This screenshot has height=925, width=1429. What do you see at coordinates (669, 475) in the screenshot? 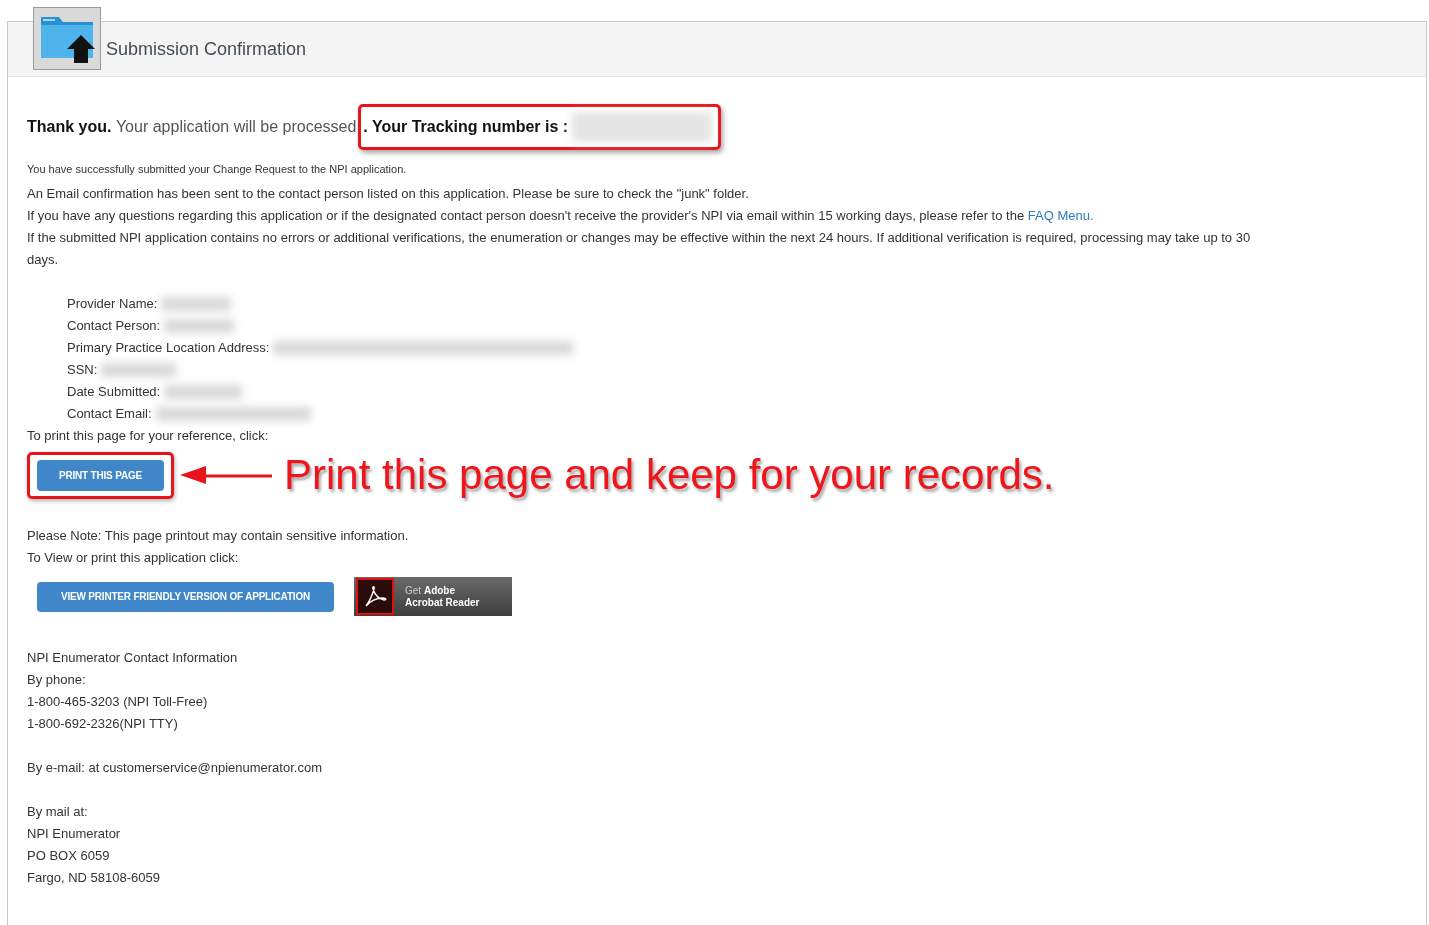
I see `annotation-text: Print this page and keep for your records.` at bounding box center [669, 475].